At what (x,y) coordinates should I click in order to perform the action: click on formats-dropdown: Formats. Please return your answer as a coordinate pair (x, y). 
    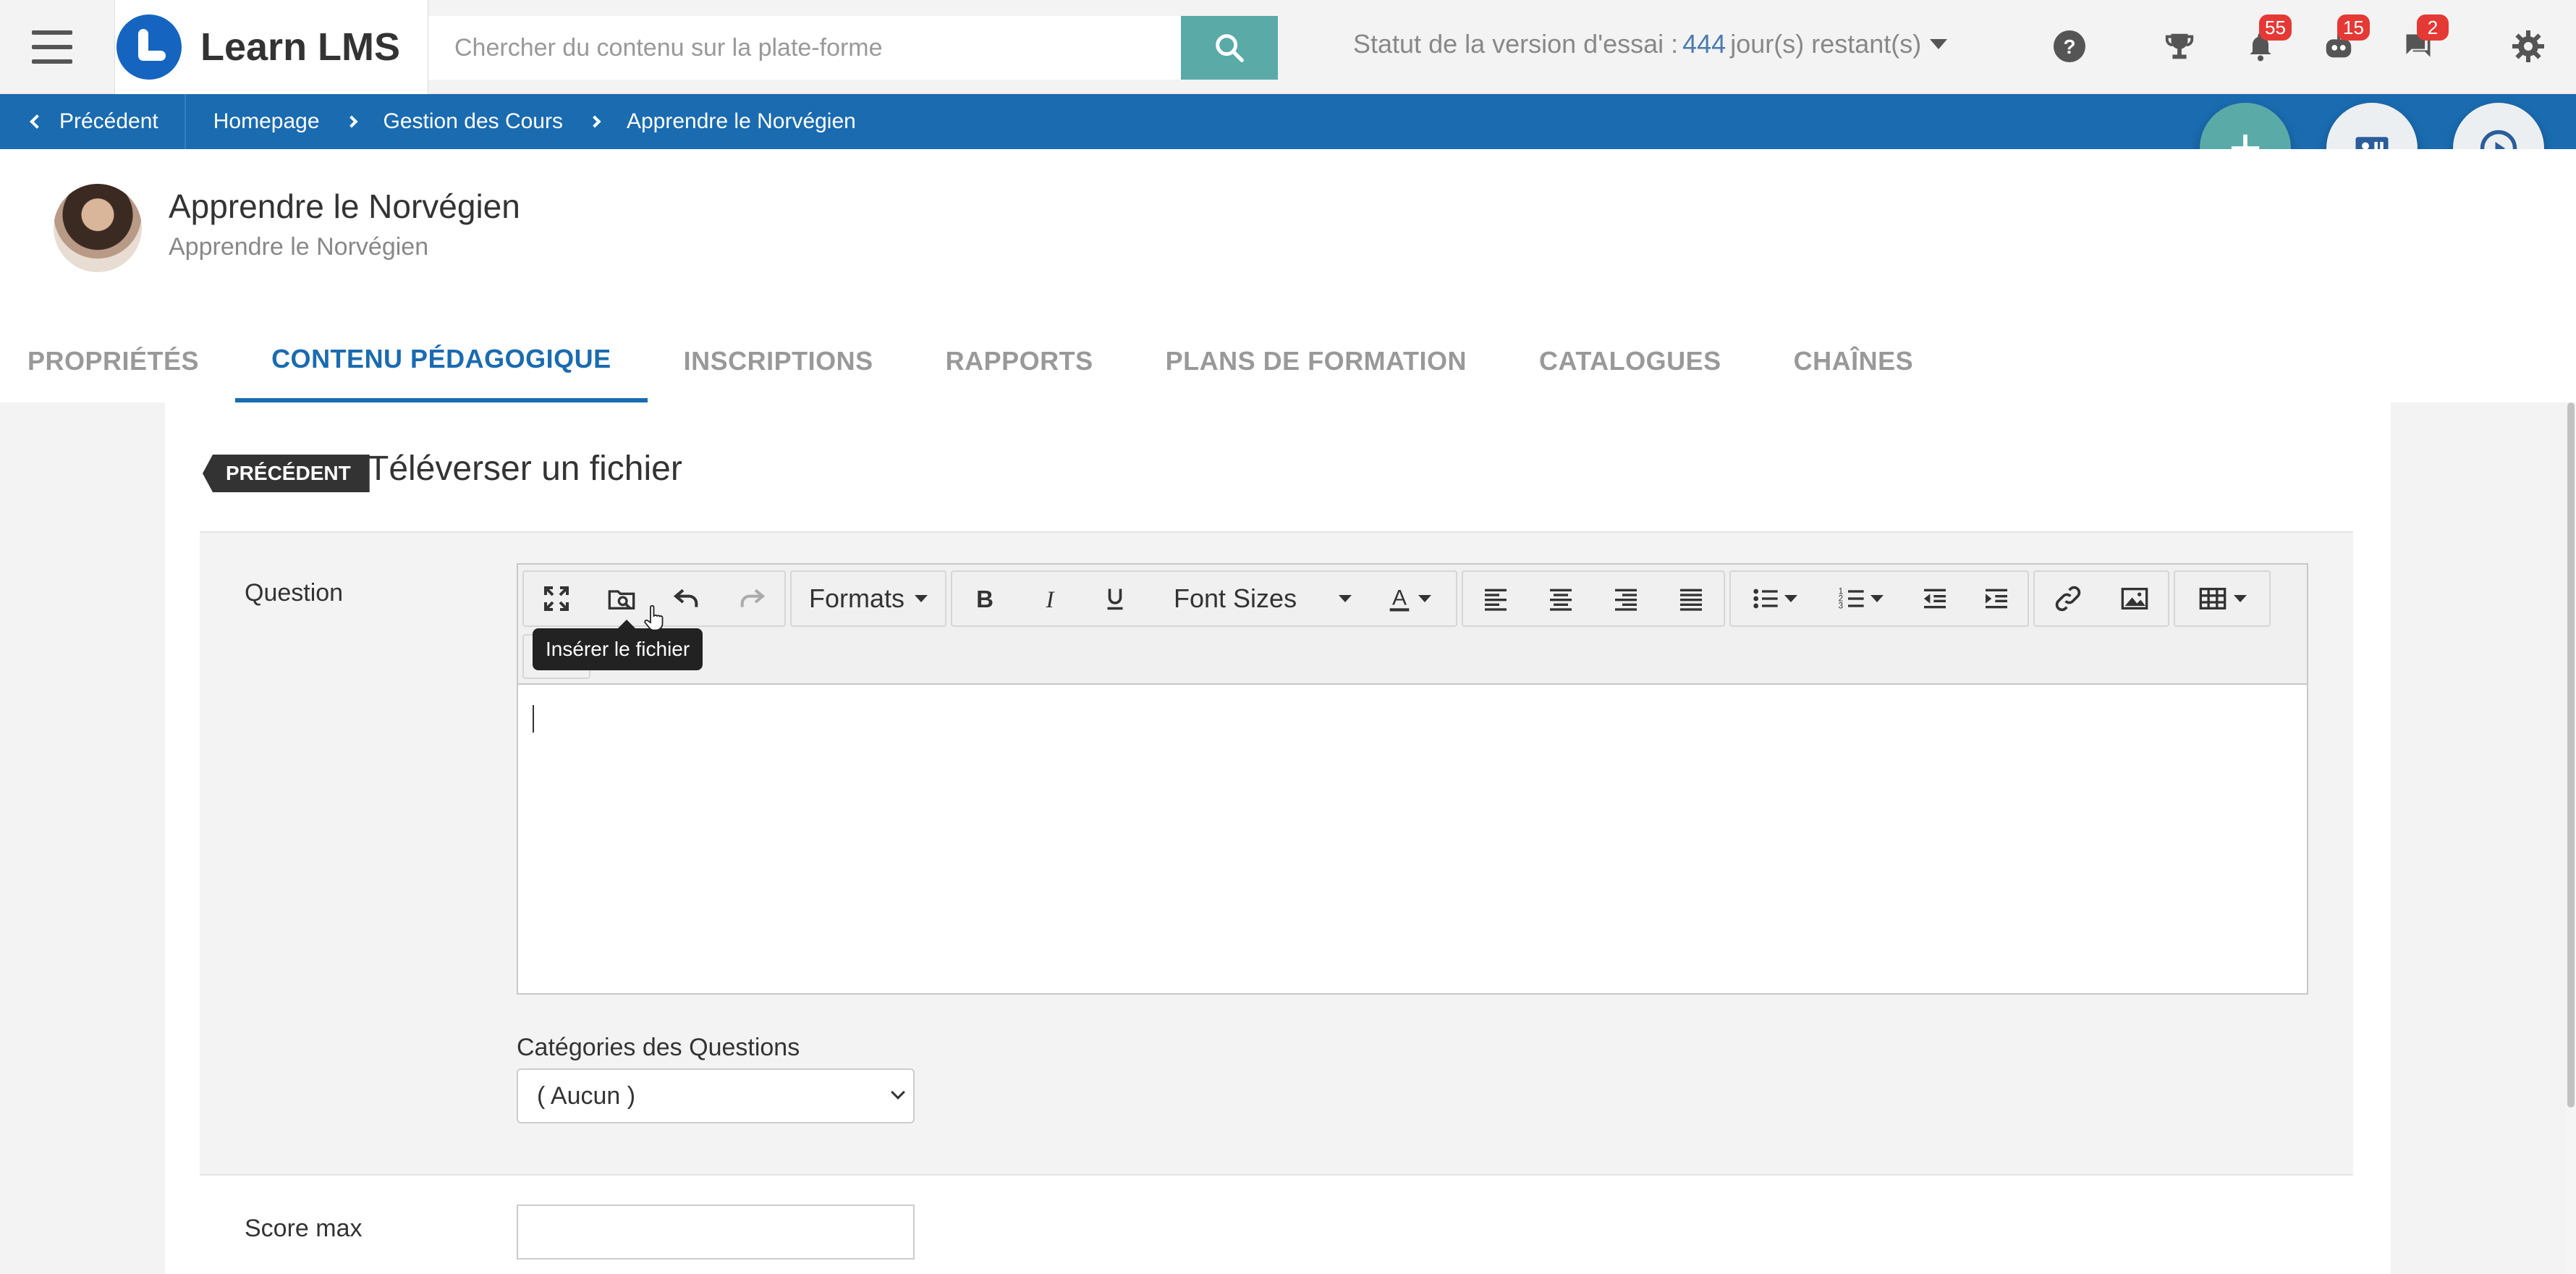
    Looking at the image, I should click on (868, 598).